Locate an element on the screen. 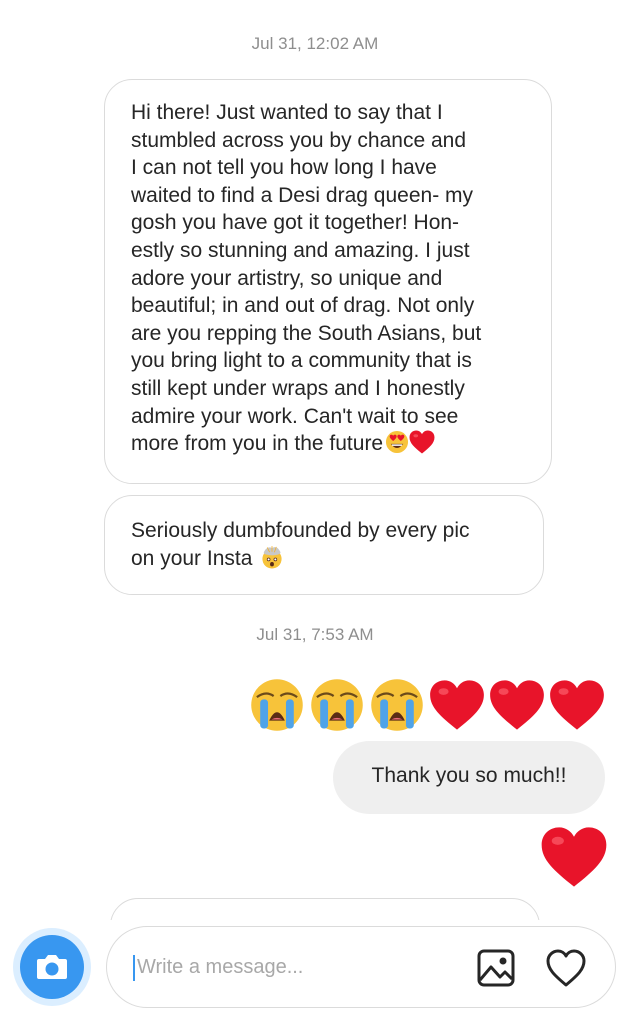 Image resolution: width=630 pixels, height=1020 pixels. image-gallery-icon is located at coordinates (496, 968).